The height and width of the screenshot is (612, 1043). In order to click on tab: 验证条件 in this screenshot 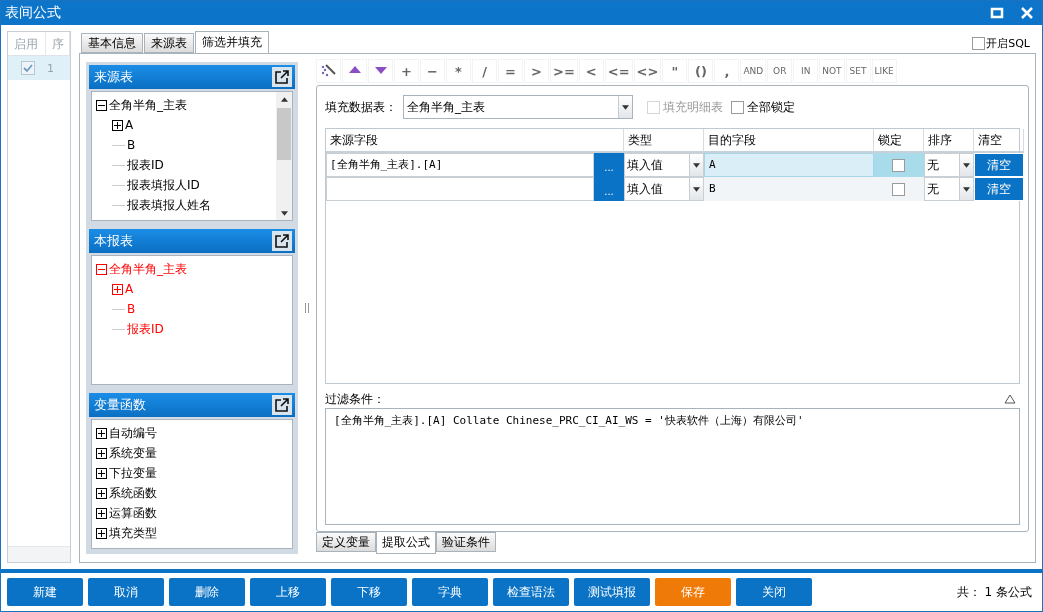, I will do `click(466, 542)`.